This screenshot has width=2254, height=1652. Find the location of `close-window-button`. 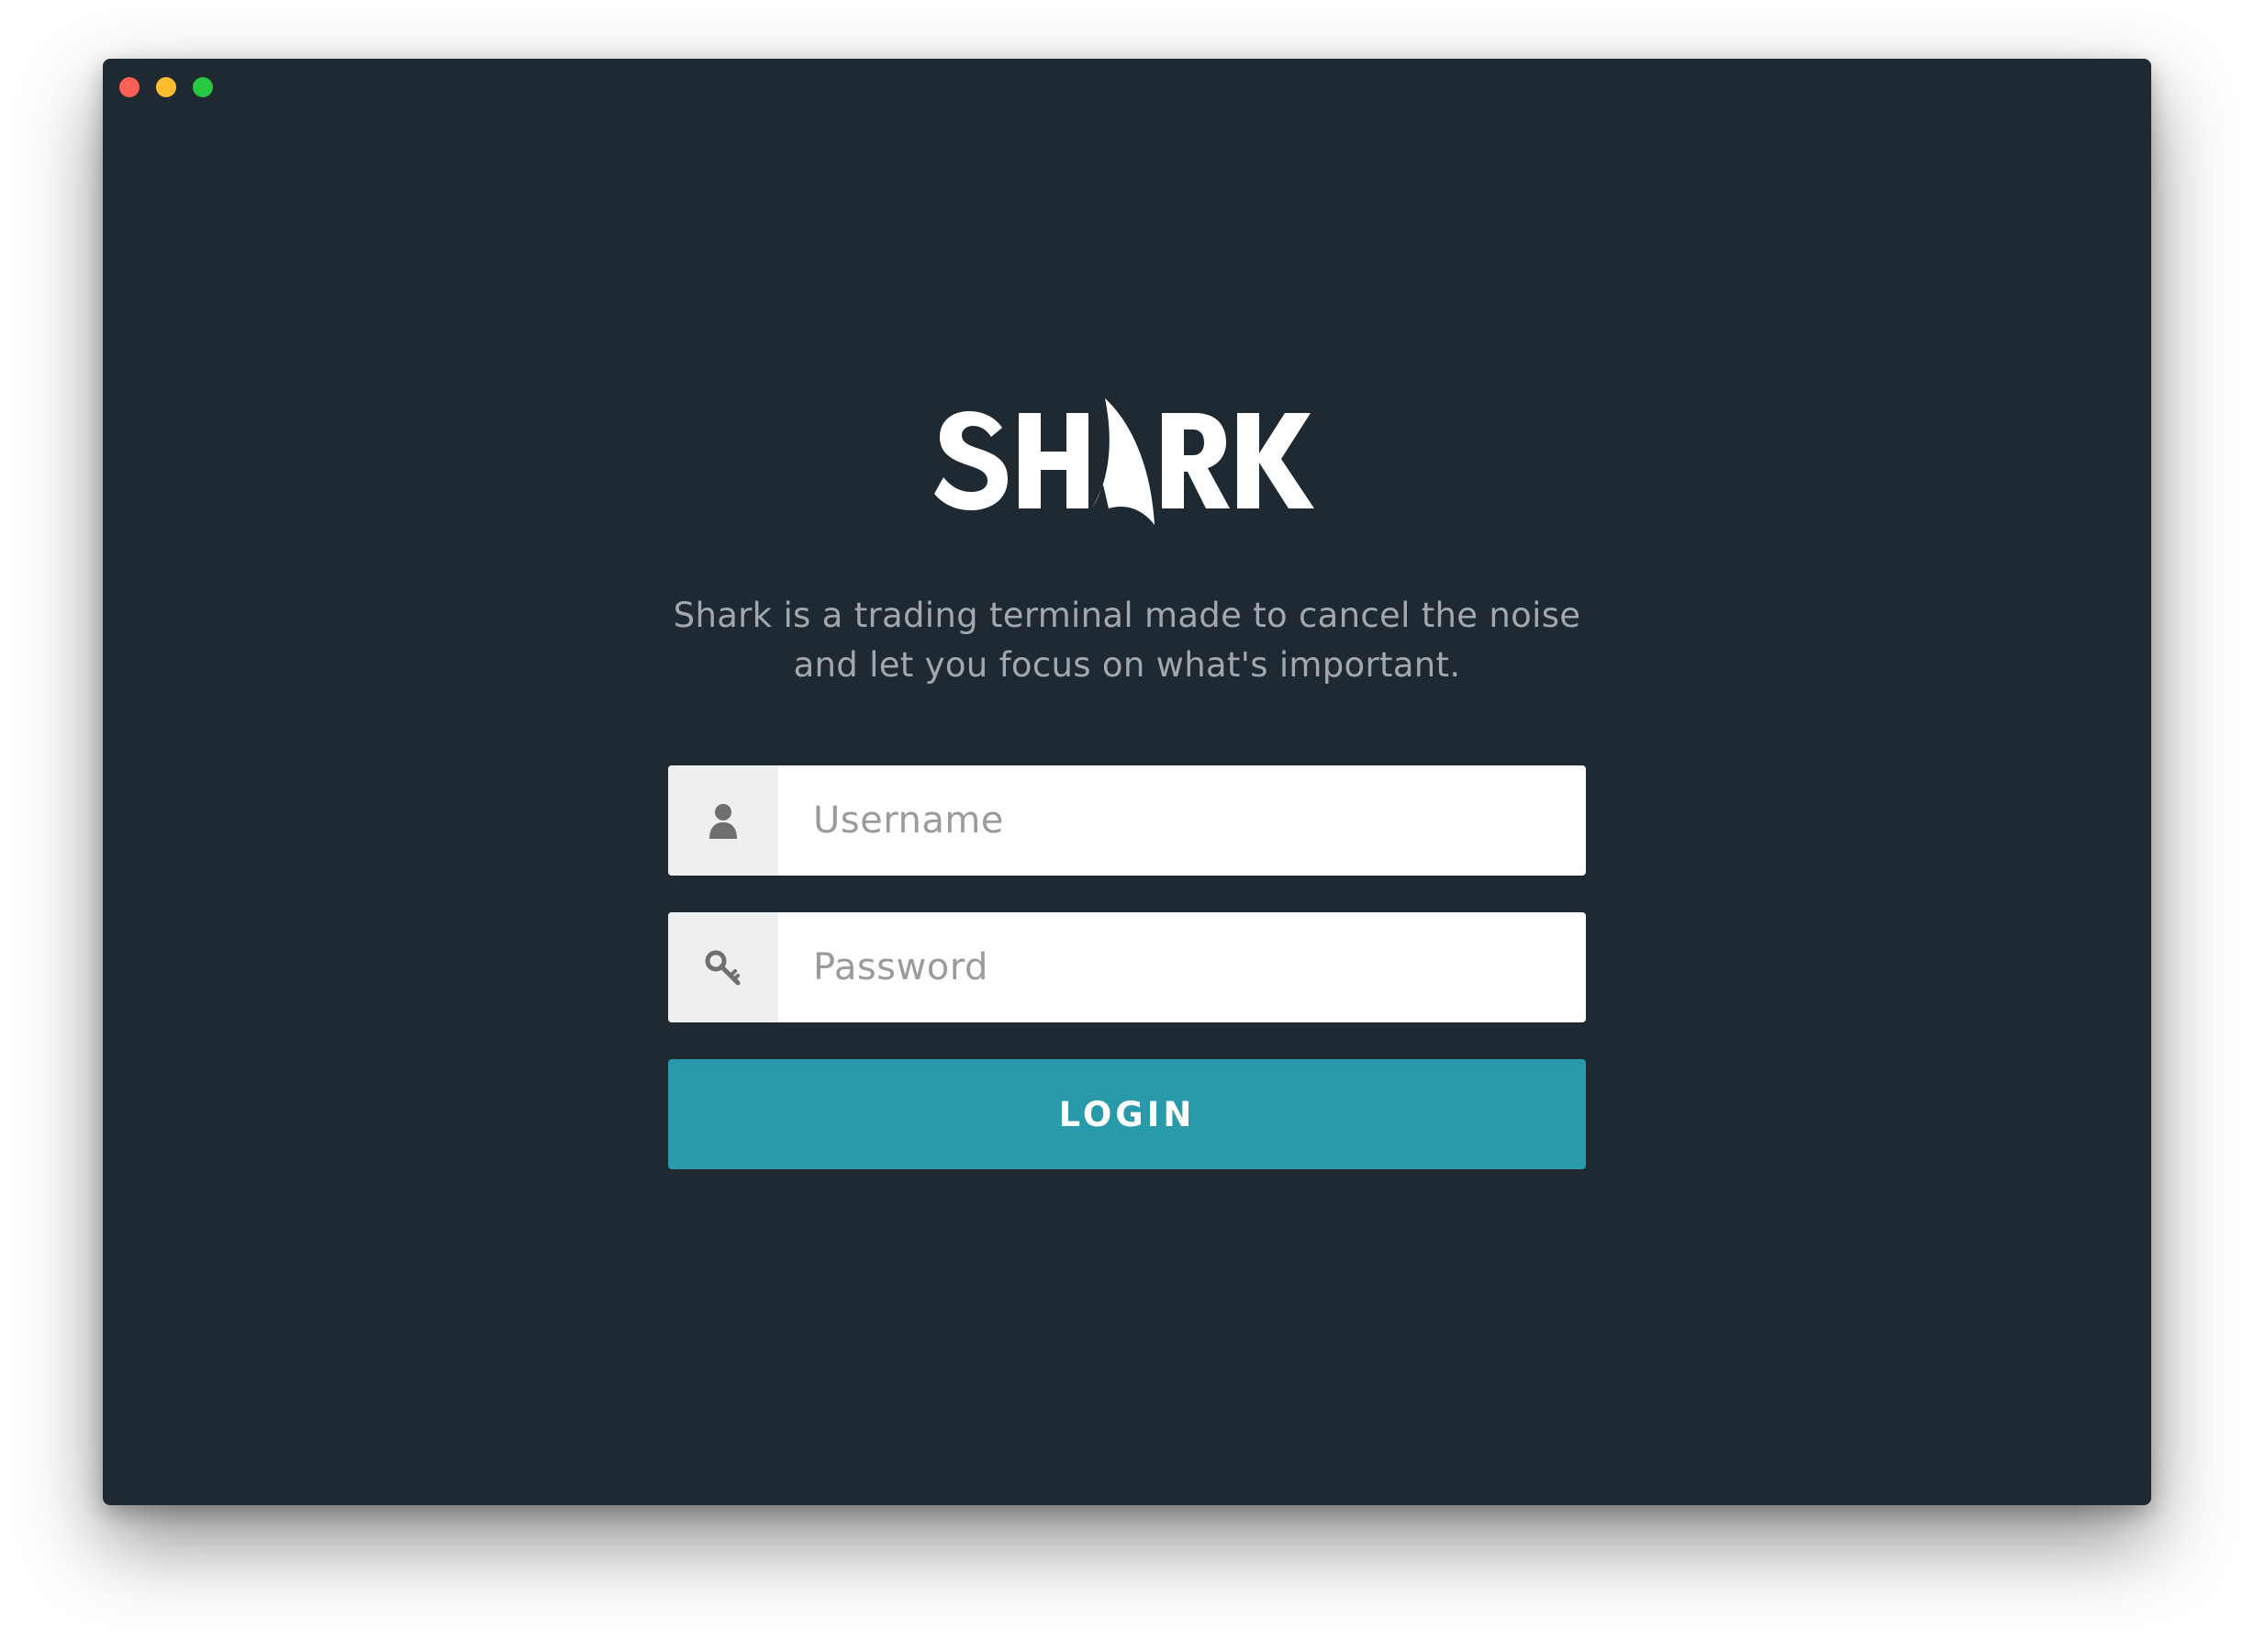

close-window-button is located at coordinates (129, 87).